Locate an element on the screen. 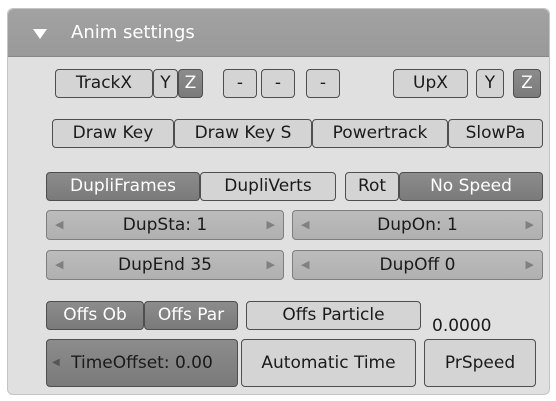  offs-ob-button: Offs Ob is located at coordinates (95, 315).